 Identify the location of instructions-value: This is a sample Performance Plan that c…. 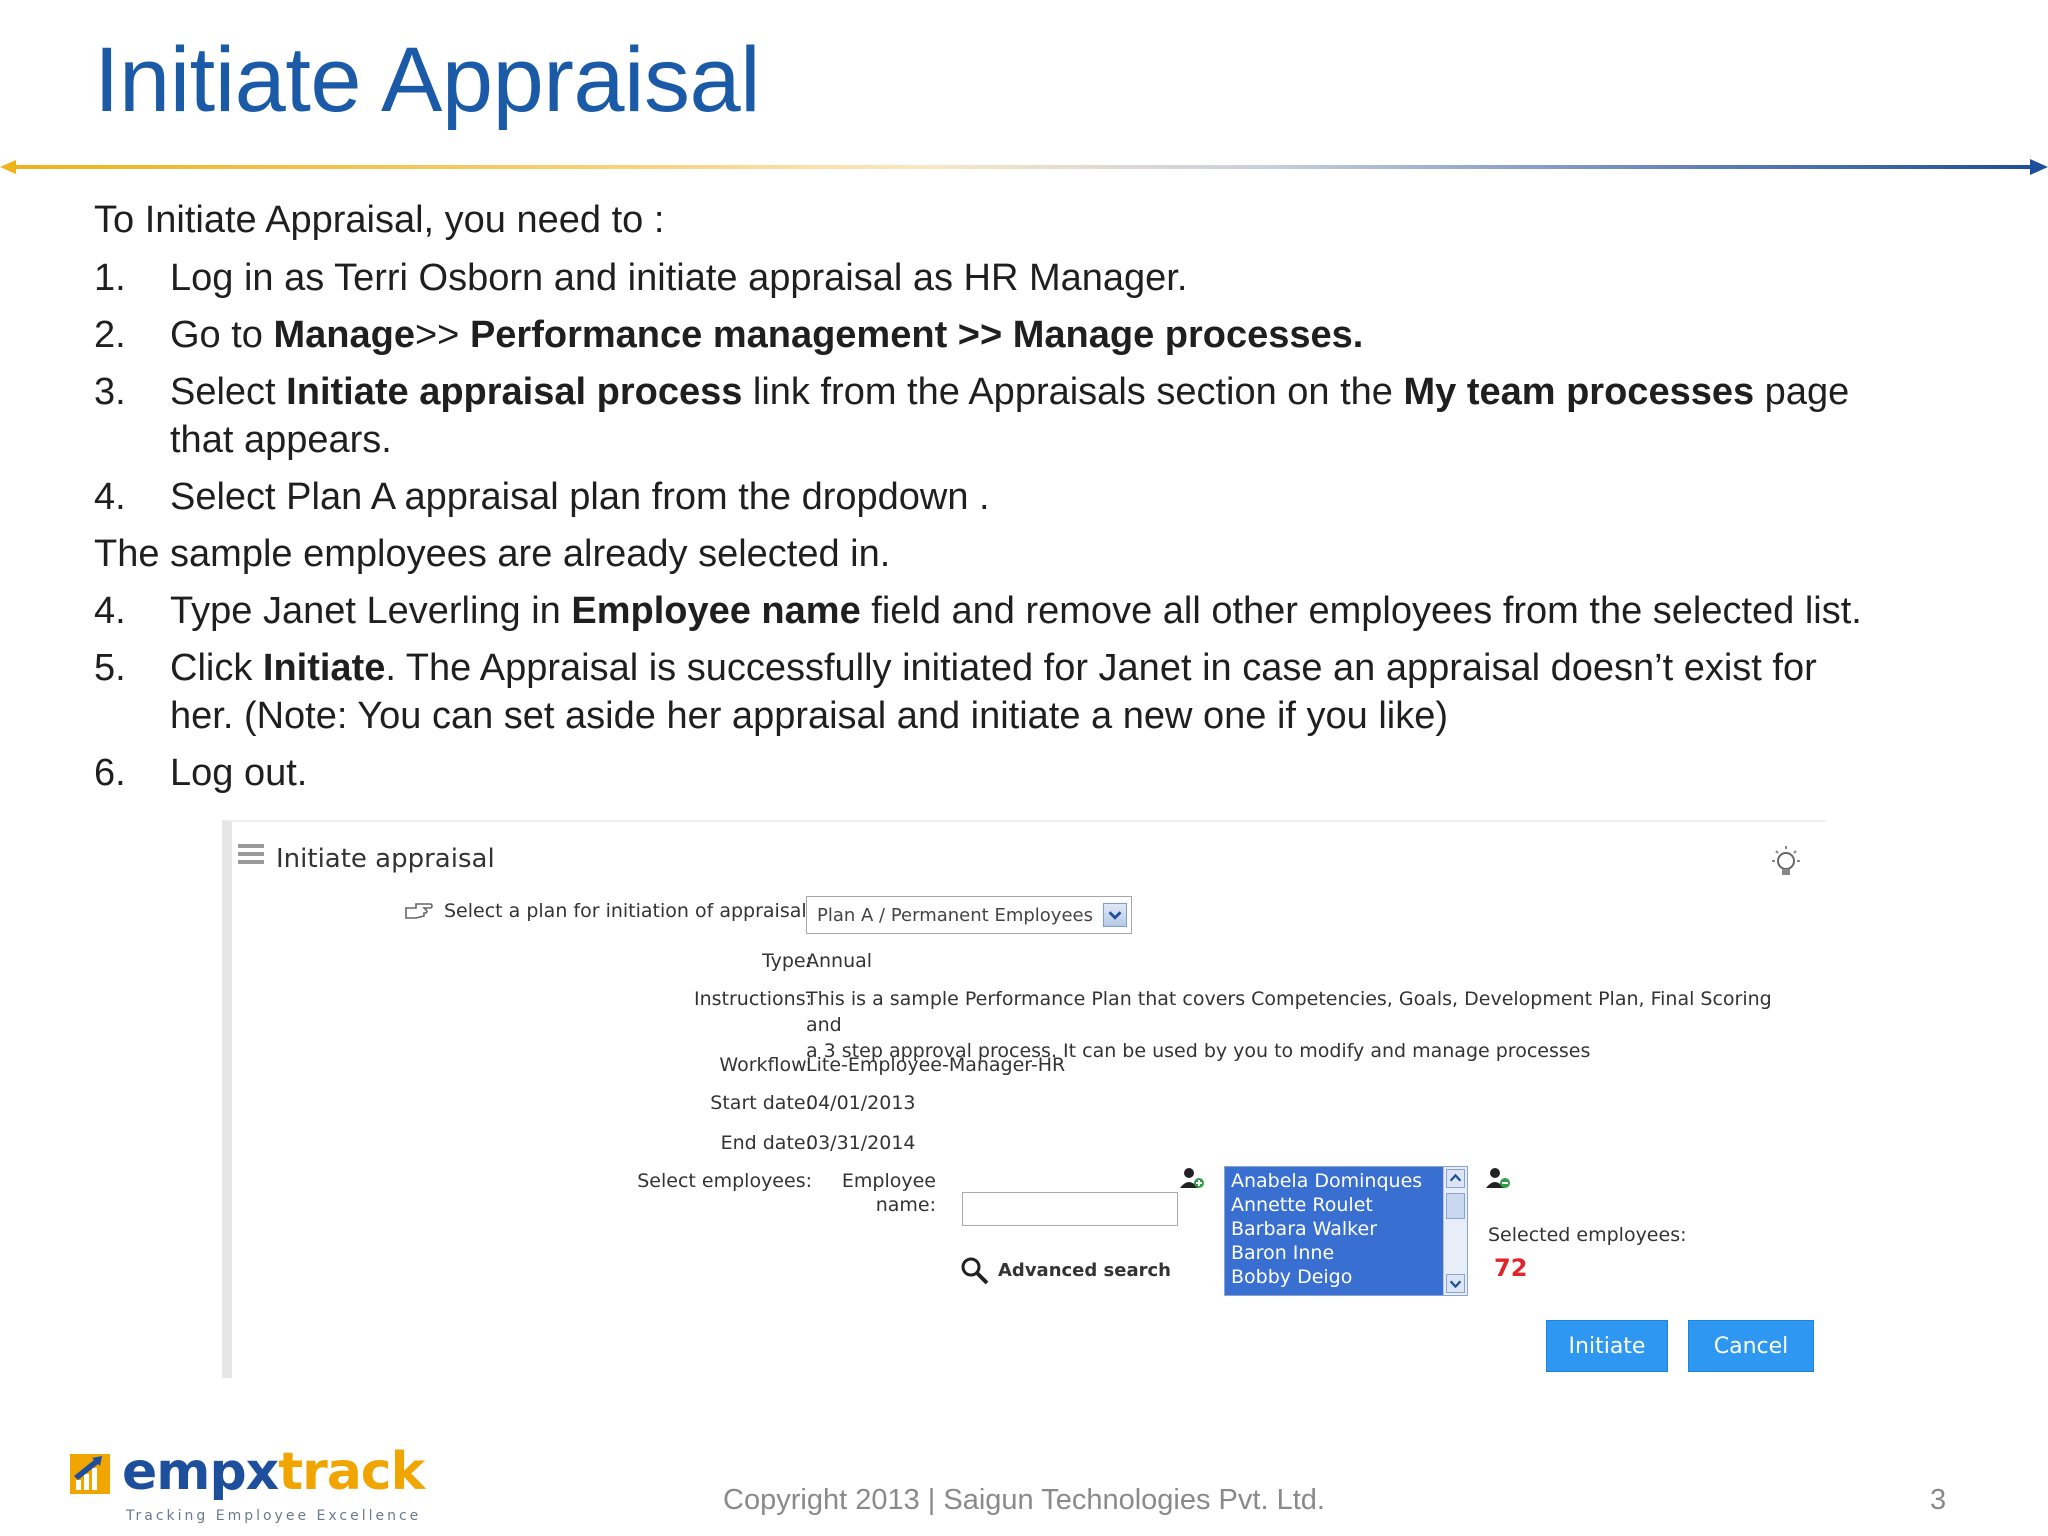
(1289, 1025).